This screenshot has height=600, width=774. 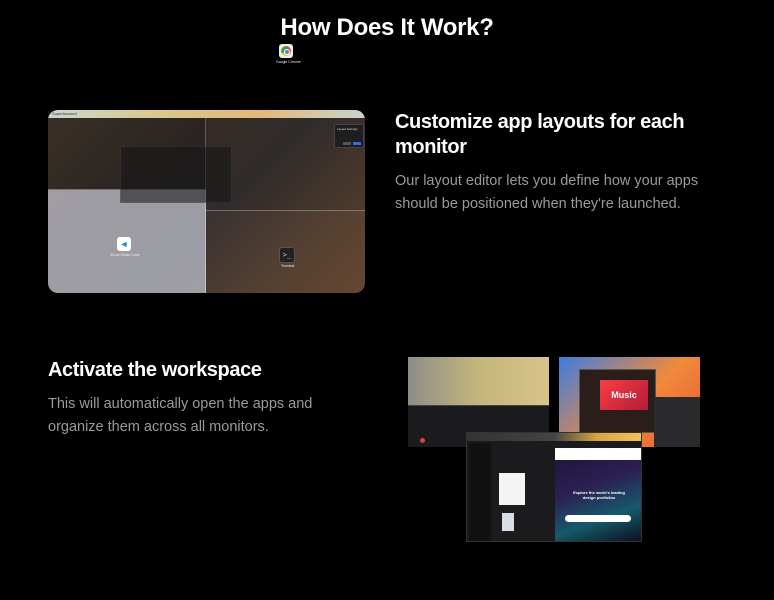 I want to click on feature-heading: Activate the workspace, so click(x=155, y=370).